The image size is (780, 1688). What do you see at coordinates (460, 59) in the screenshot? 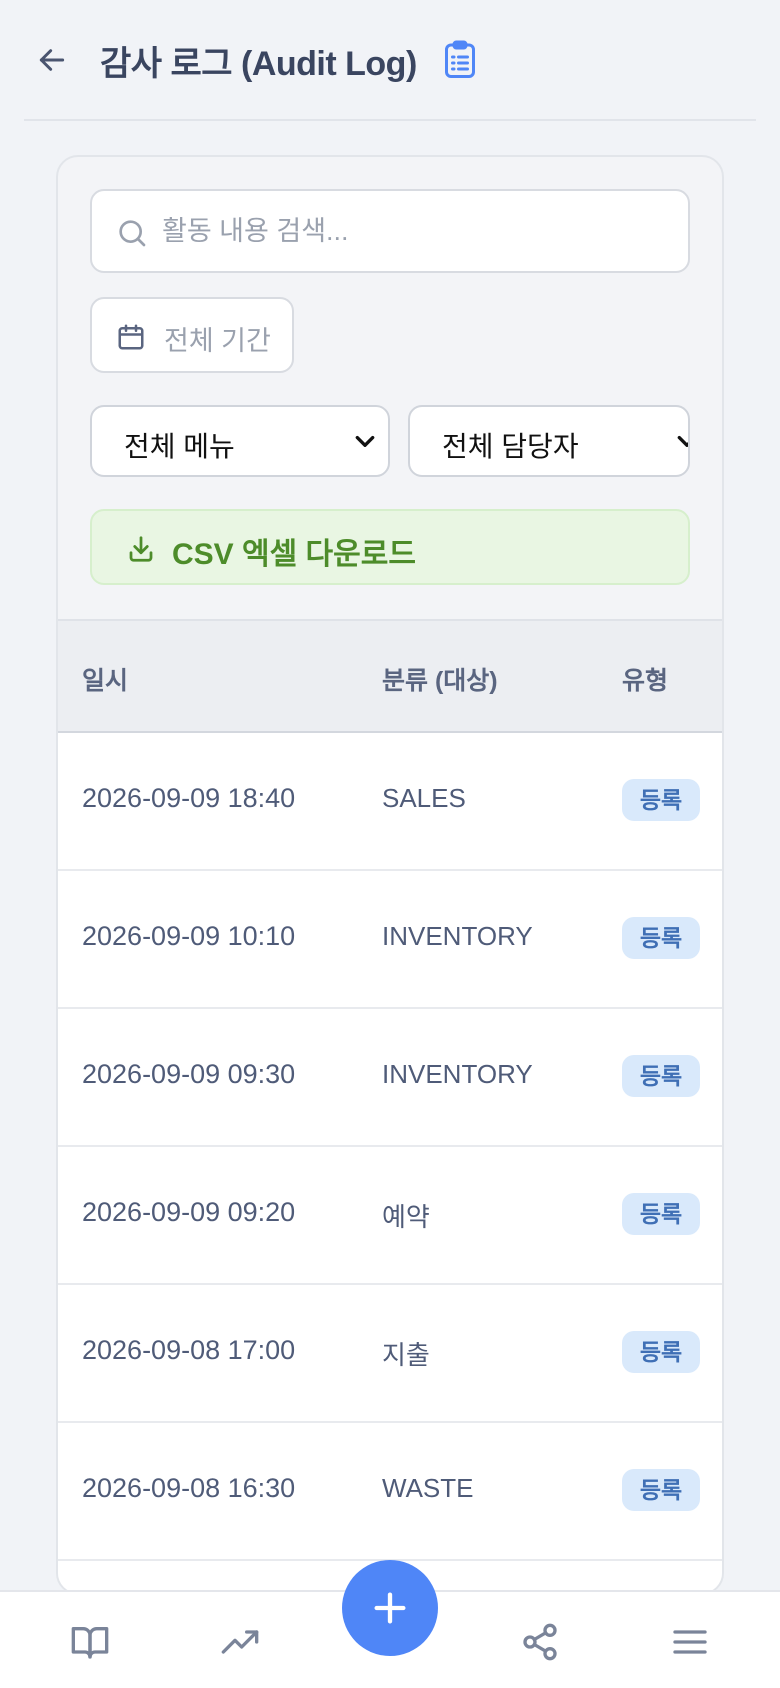
I see `clipboard-icon` at bounding box center [460, 59].